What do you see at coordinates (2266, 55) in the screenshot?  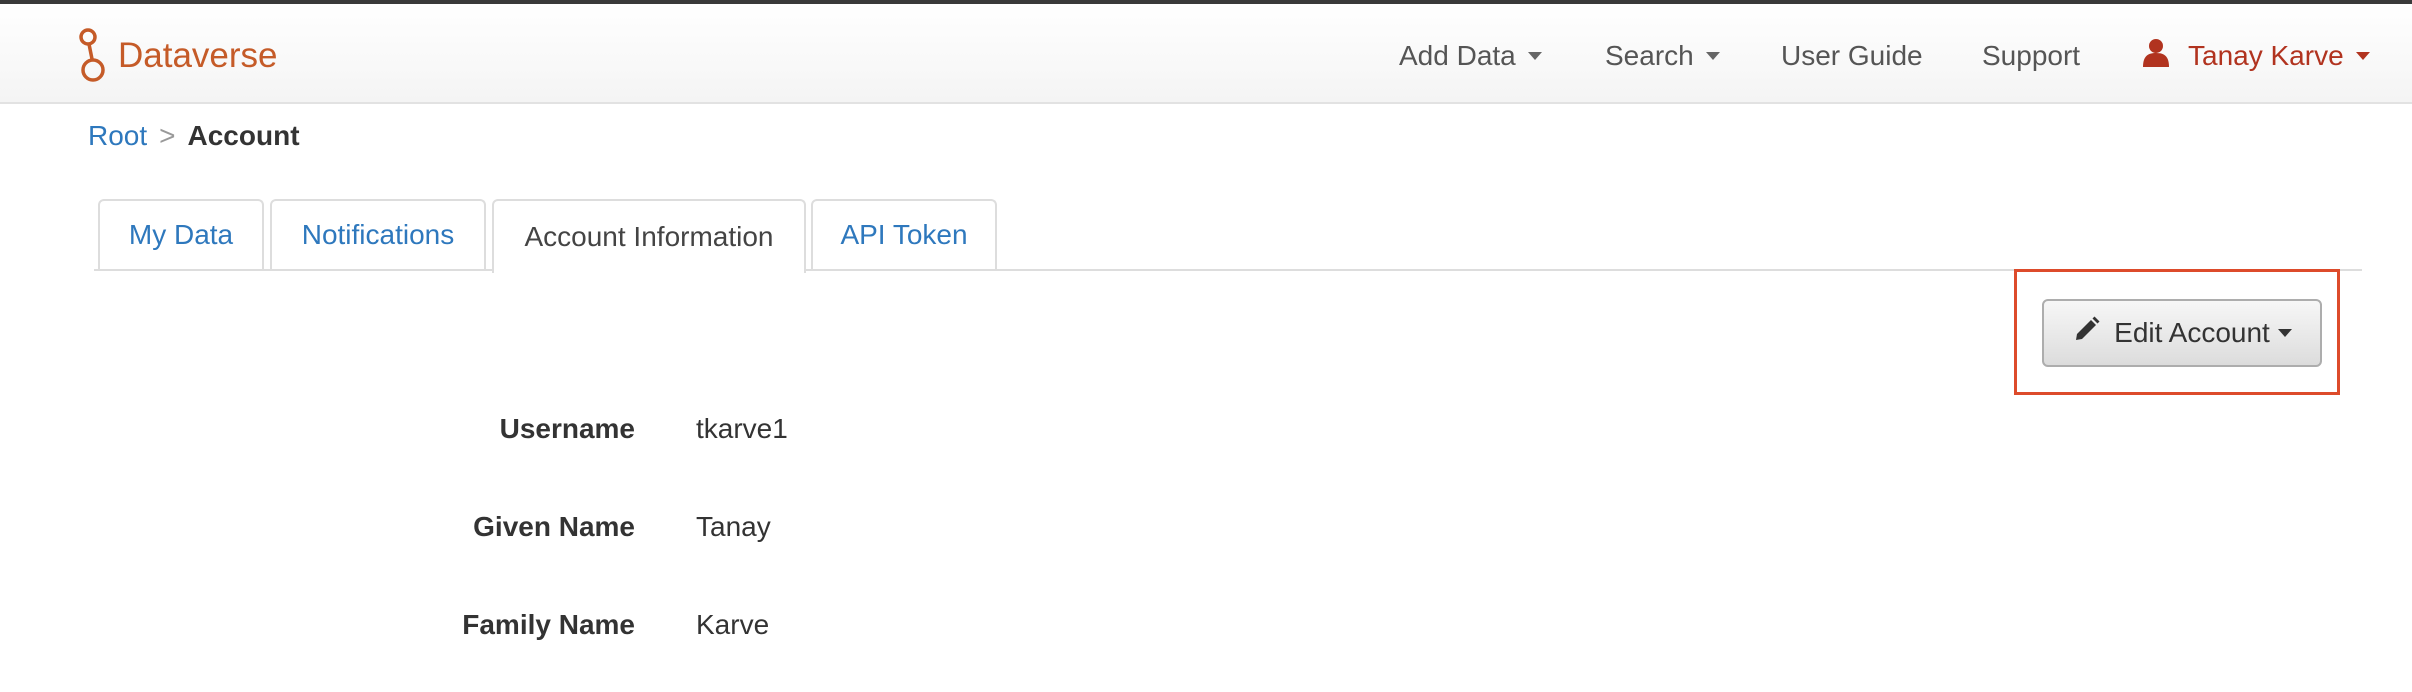 I see `user-name: Tanay Karve` at bounding box center [2266, 55].